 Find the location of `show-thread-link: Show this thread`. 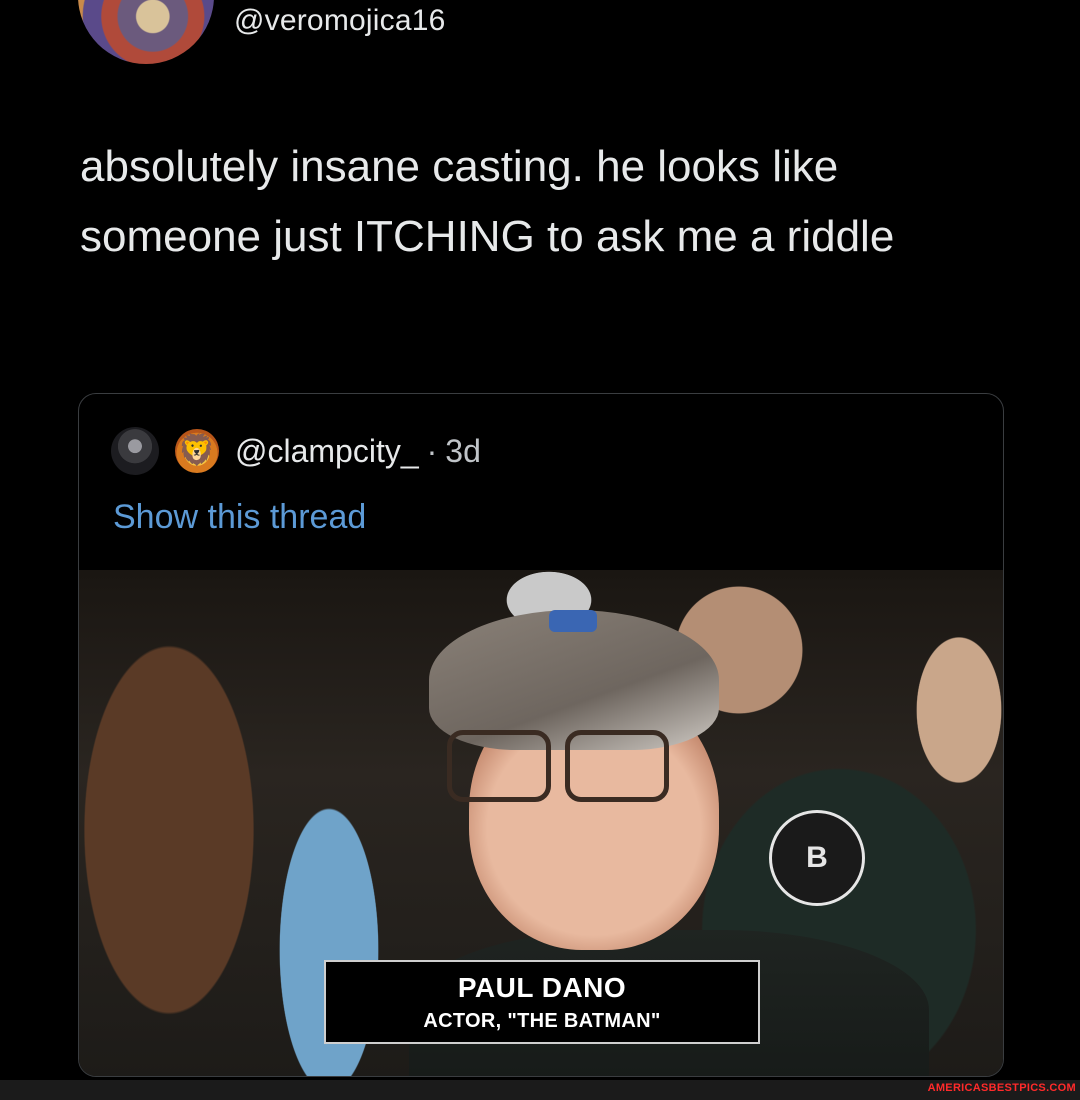

show-thread-link: Show this thread is located at coordinates (239, 517).